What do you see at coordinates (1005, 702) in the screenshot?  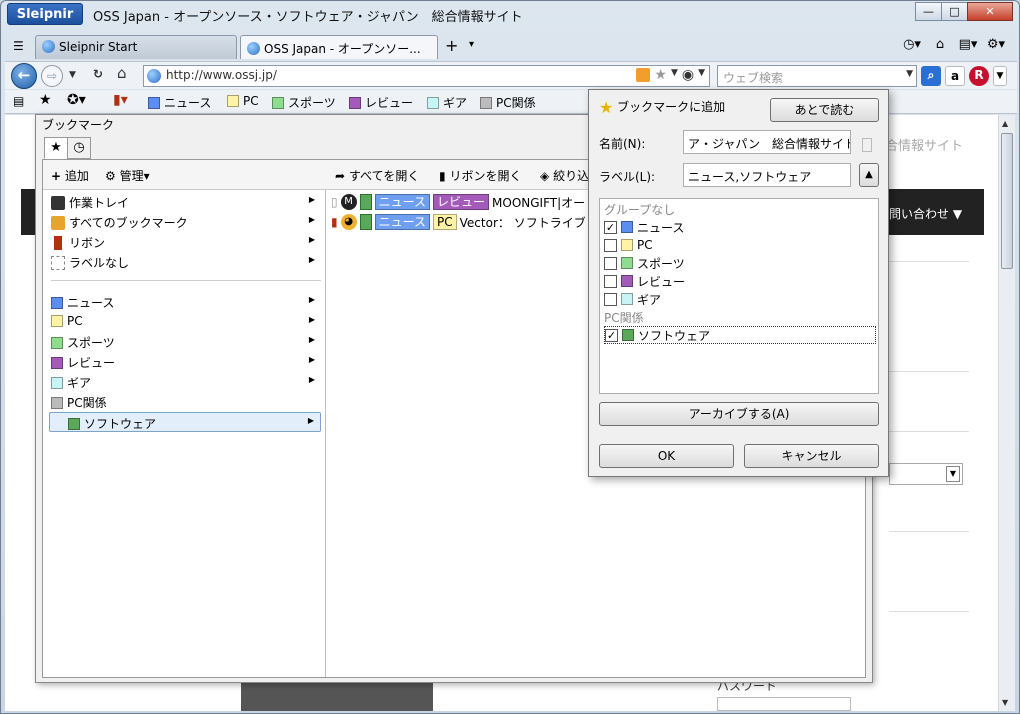 I see `scroll-down-icon: ▼` at bounding box center [1005, 702].